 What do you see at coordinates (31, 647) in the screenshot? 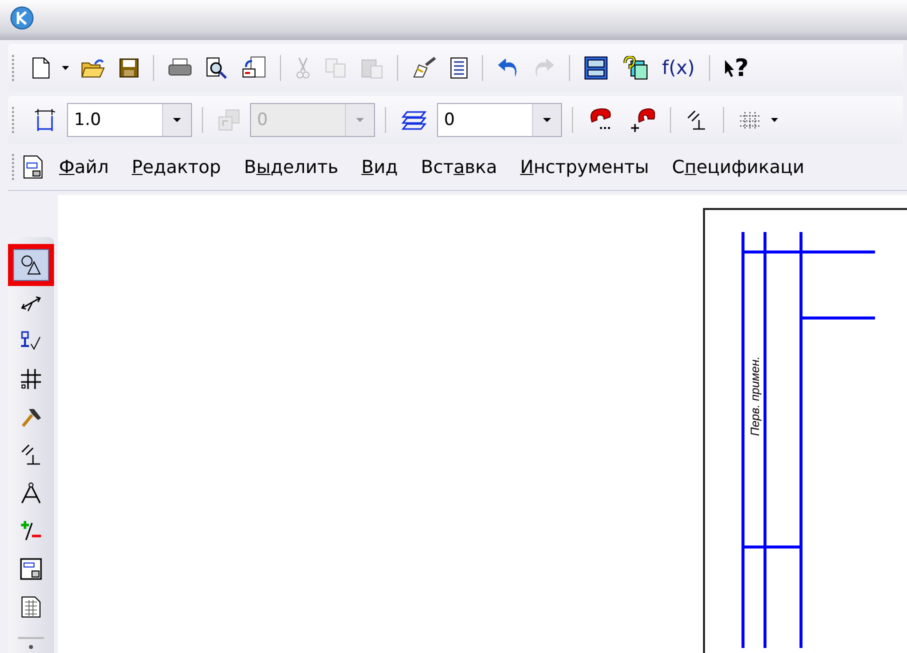
I see `dot-icon` at bounding box center [31, 647].